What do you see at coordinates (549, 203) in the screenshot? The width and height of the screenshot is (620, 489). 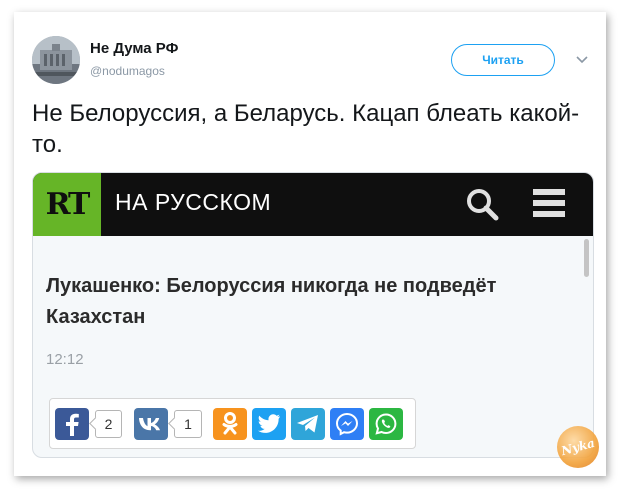 I see `menu-icon` at bounding box center [549, 203].